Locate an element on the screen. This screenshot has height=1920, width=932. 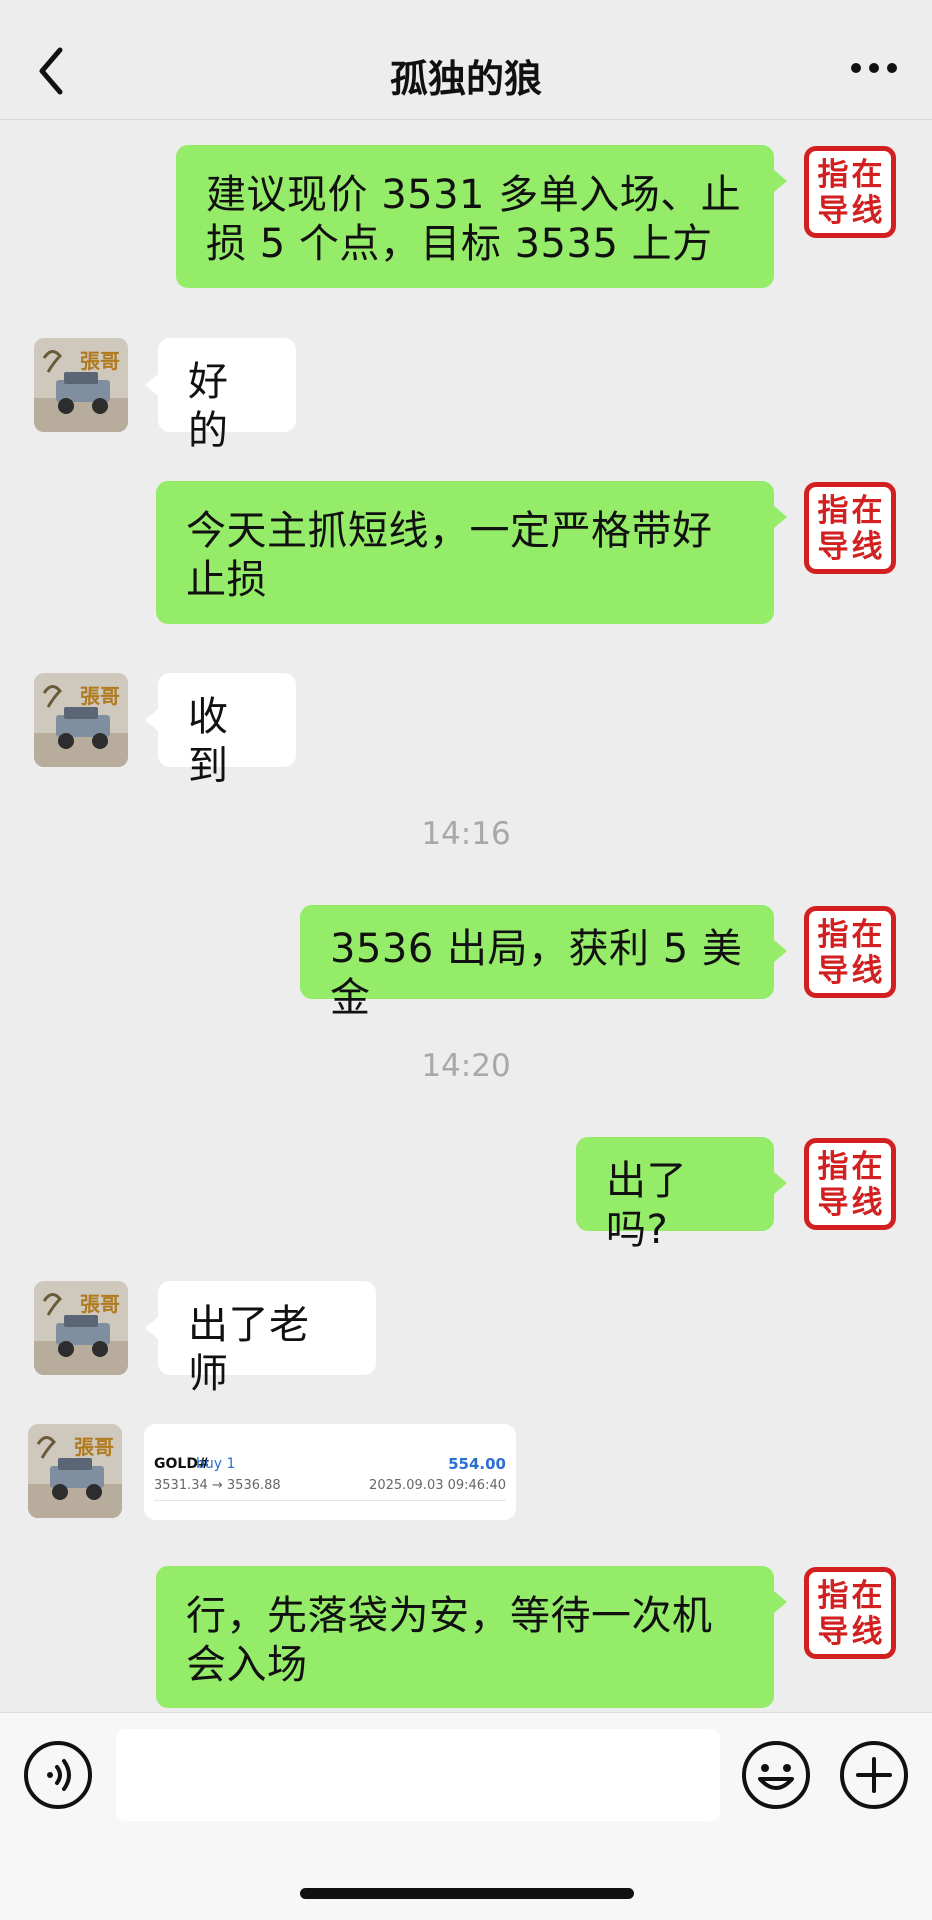
timestamp: 14:16 is located at coordinates (466, 834).